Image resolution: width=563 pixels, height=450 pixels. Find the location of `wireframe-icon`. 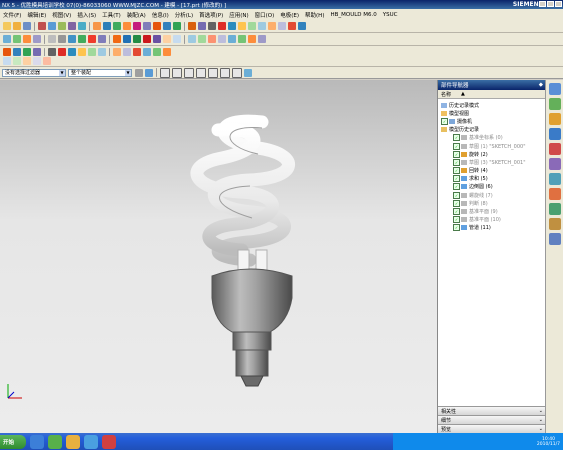

wireframe-icon is located at coordinates (62, 39).